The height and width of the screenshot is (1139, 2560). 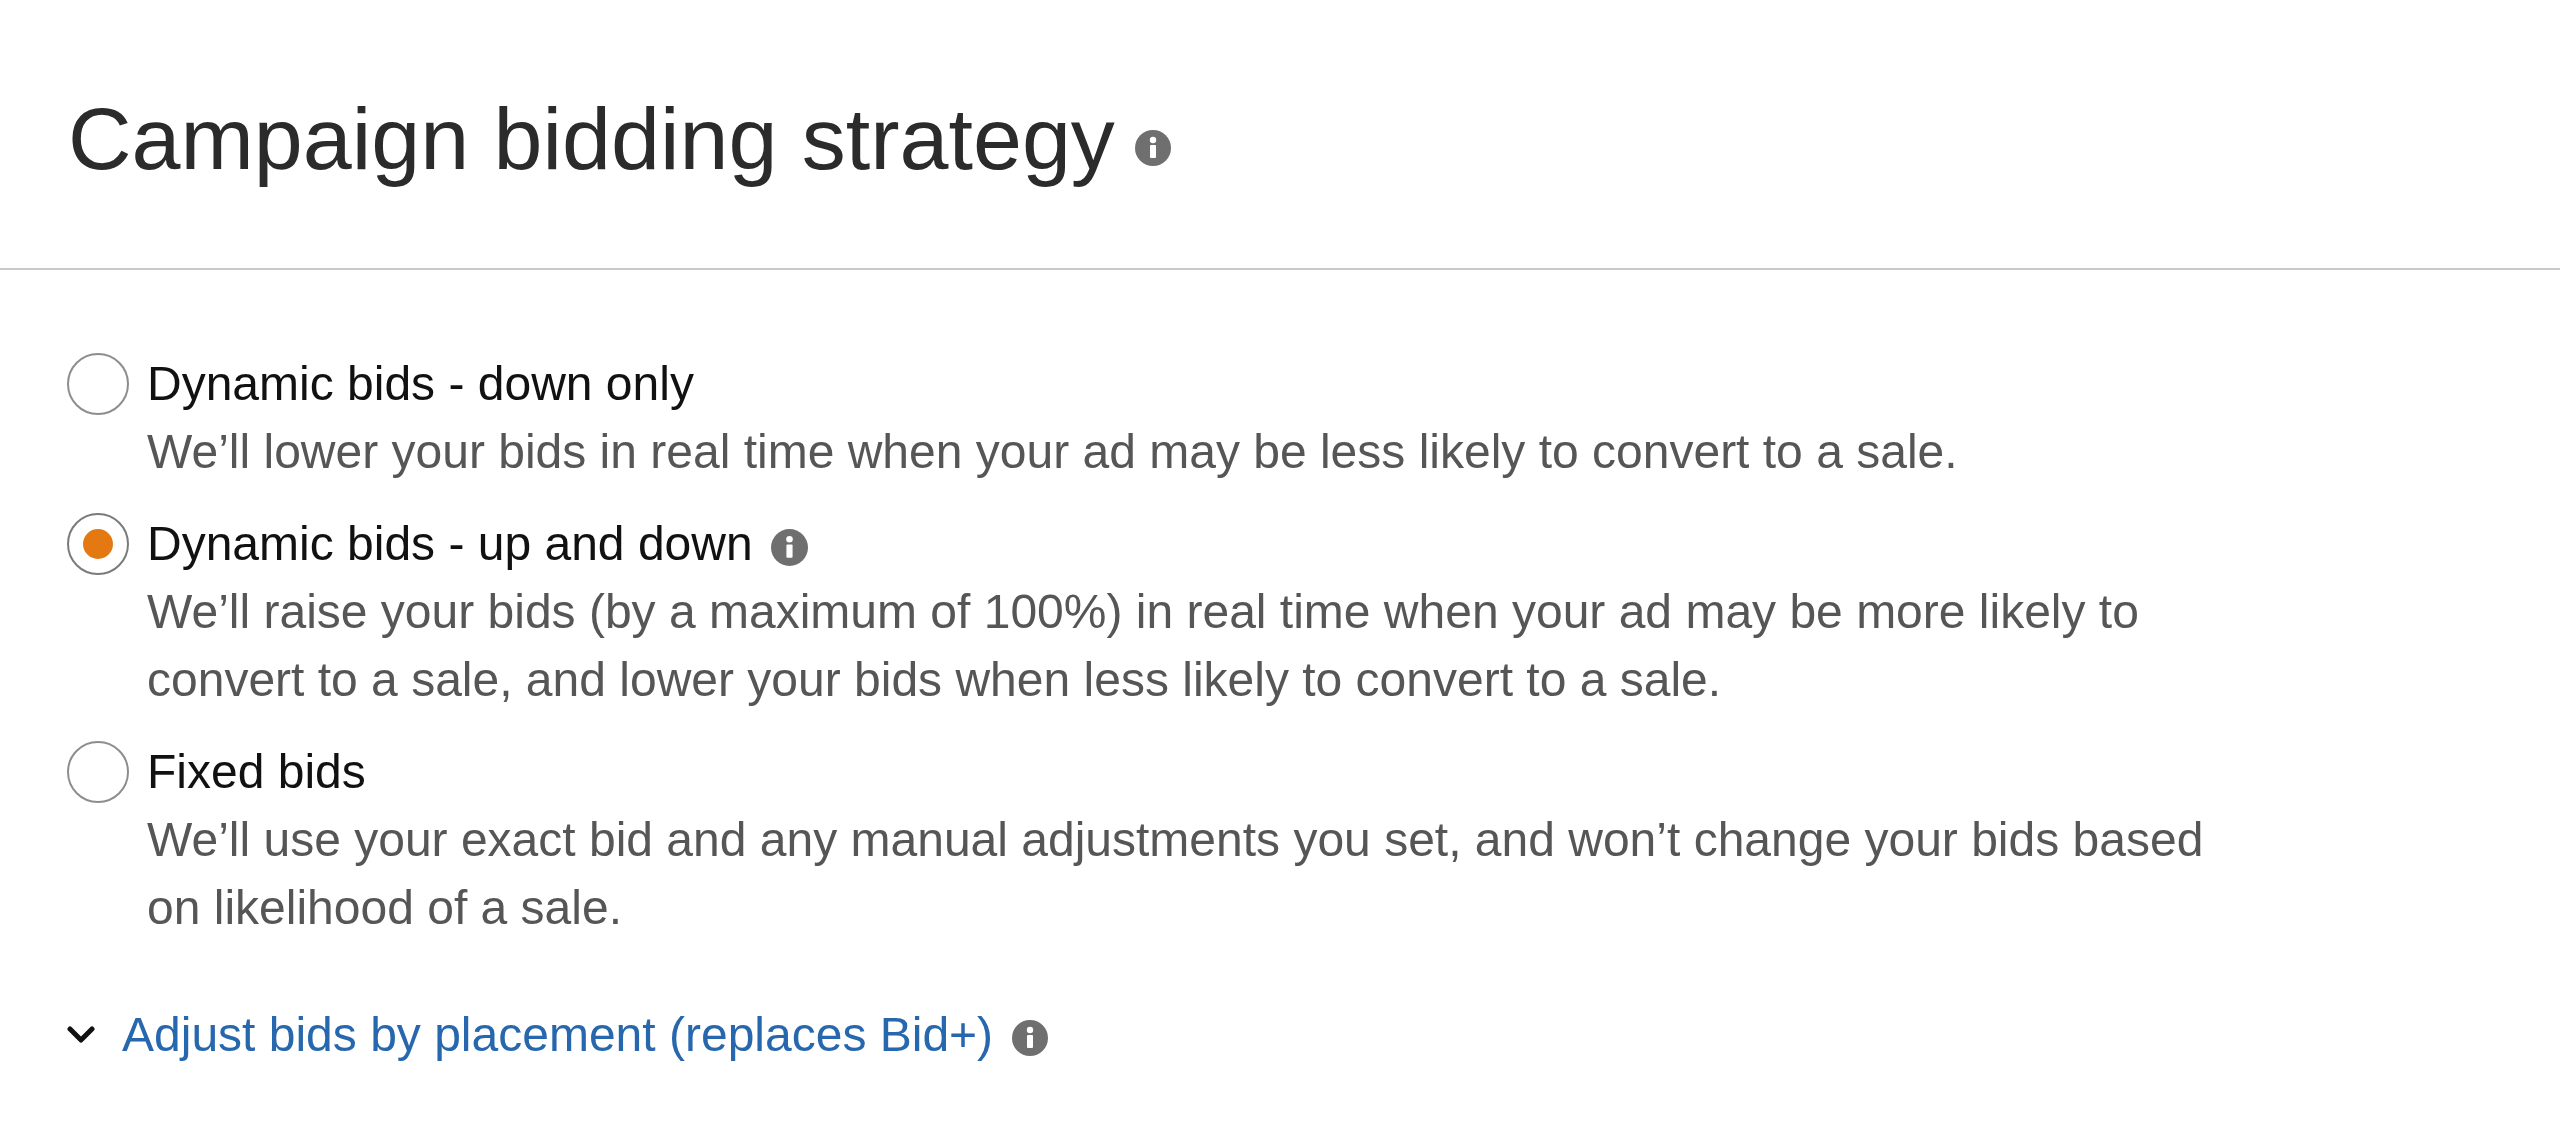 What do you see at coordinates (1143, 646) in the screenshot?
I see `option-description: We’ll raise your bids (by a maximum of 100%) in real time when your ad may be more likely to convert to a sale, and lower your bids when less likely to convert to a sale.` at bounding box center [1143, 646].